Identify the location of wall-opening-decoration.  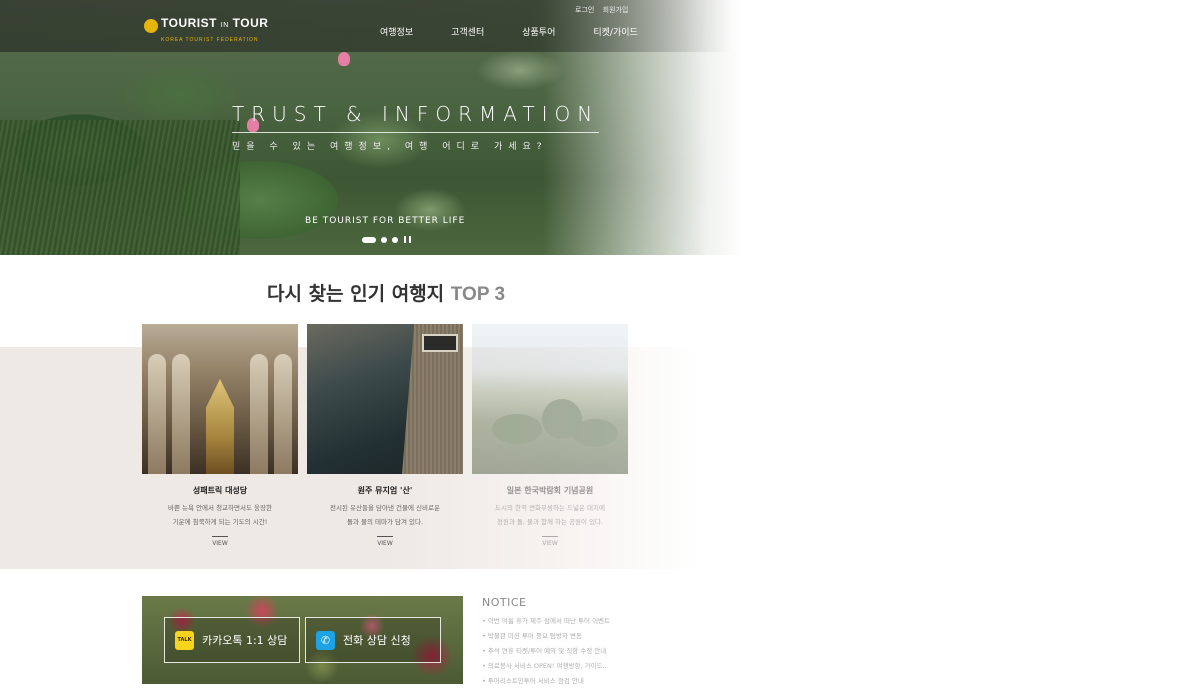
(440, 343).